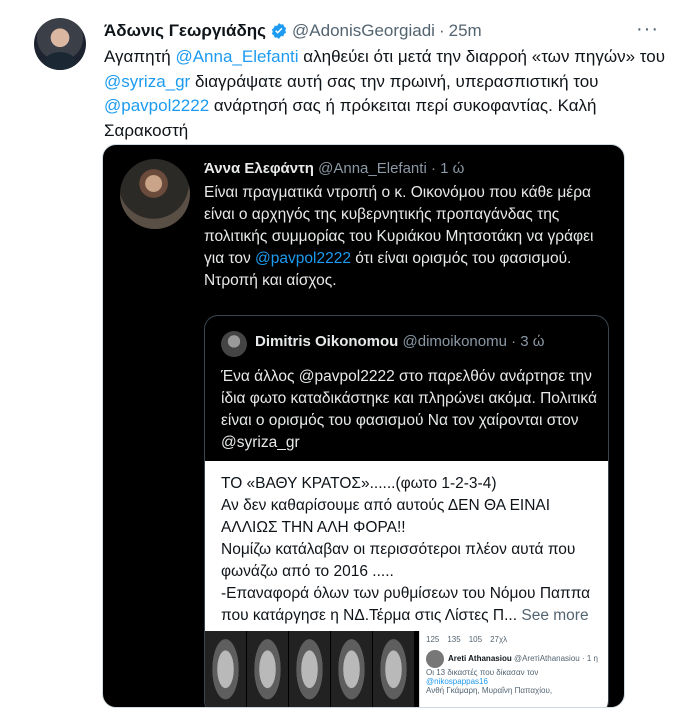 This screenshot has height=728, width=699. I want to click on see-more-link: See more, so click(555, 615).